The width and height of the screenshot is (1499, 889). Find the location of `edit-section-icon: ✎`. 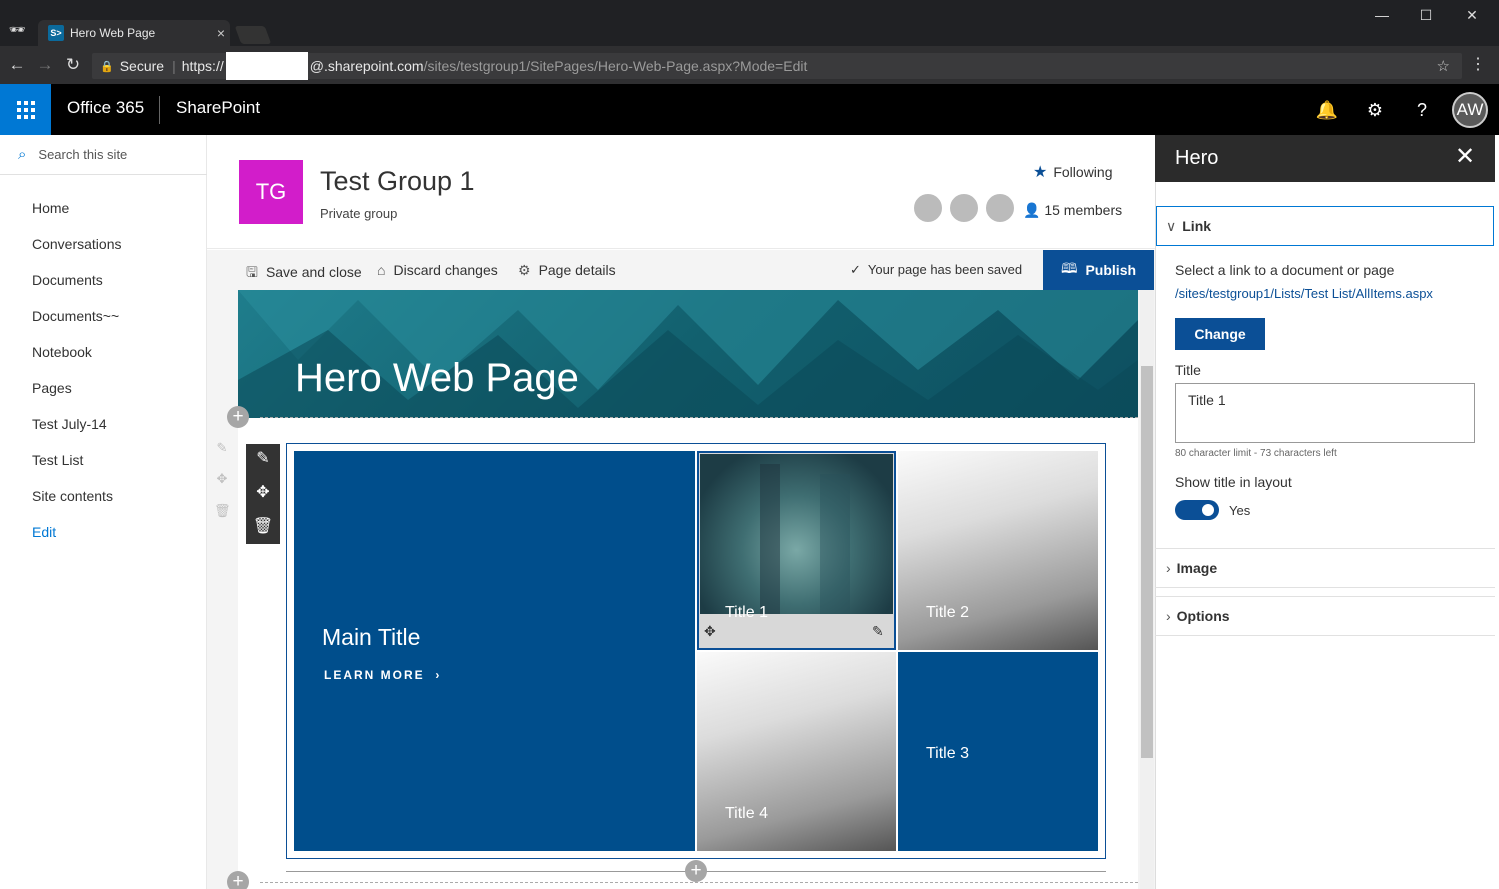

edit-section-icon: ✎ is located at coordinates (222, 449).